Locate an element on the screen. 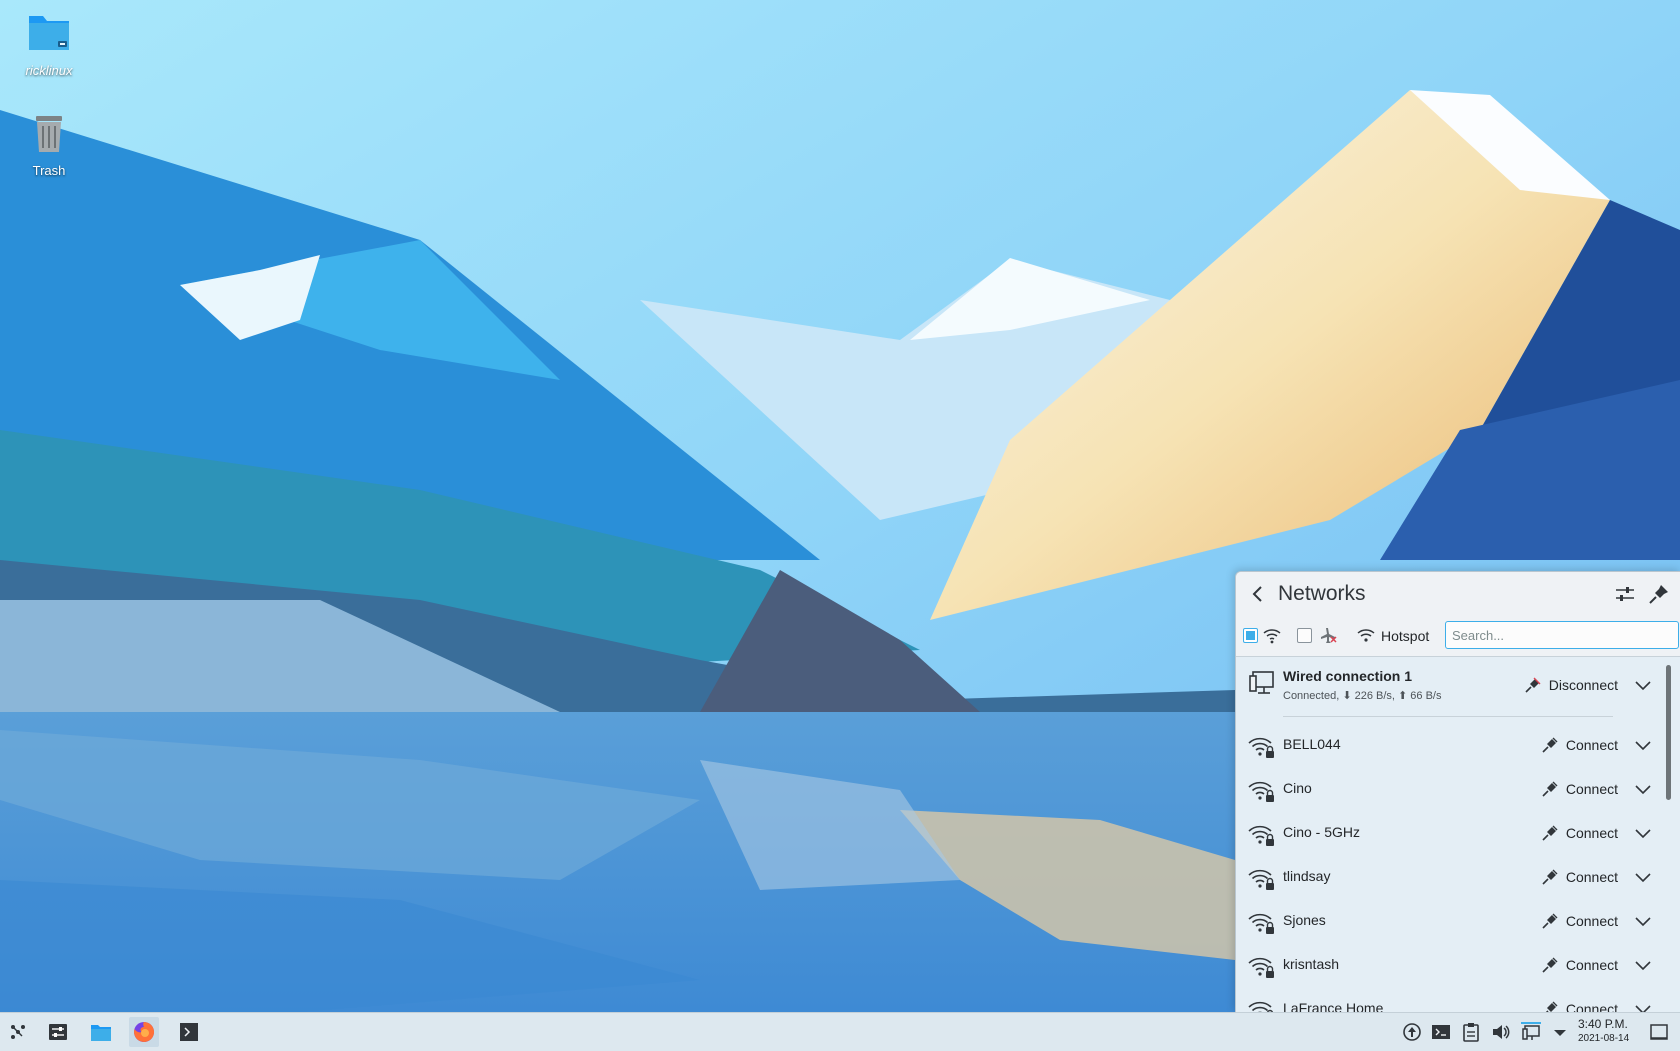  terminal-icon is located at coordinates (189, 1032).